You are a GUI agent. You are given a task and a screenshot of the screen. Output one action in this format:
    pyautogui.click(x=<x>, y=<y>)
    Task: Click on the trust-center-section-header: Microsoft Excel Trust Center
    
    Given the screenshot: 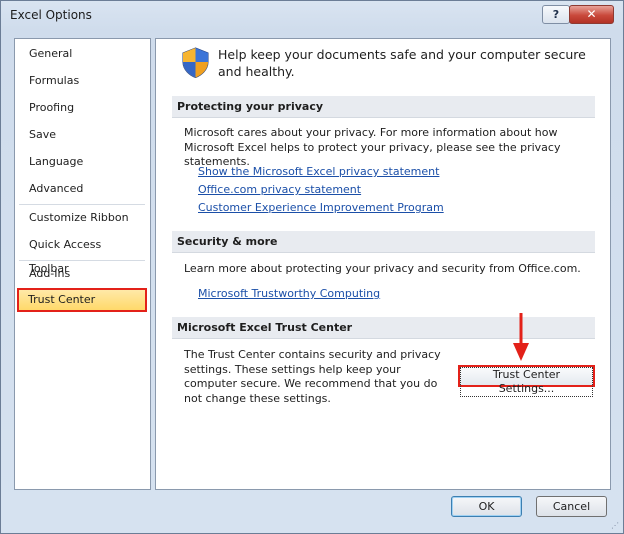 What is the action you would take?
    pyautogui.click(x=383, y=328)
    